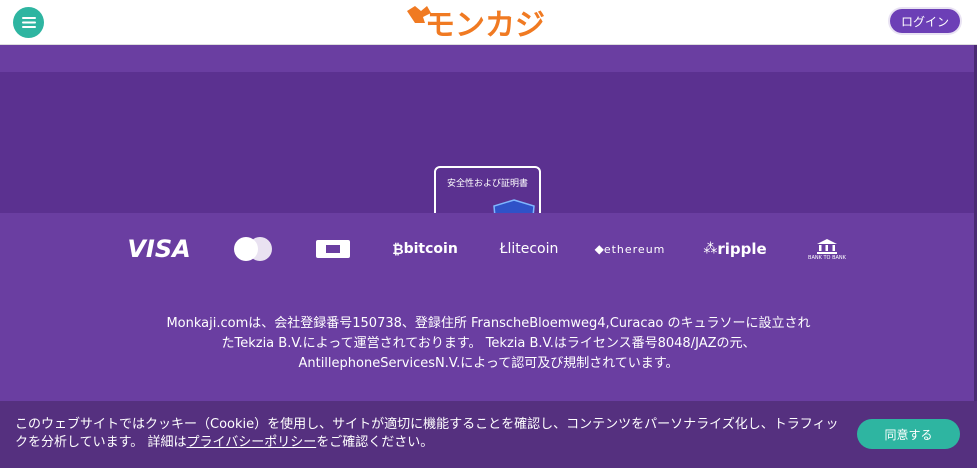 The image size is (977, 468). Describe the element at coordinates (253, 249) in the screenshot. I see `mastercard-icon` at that location.